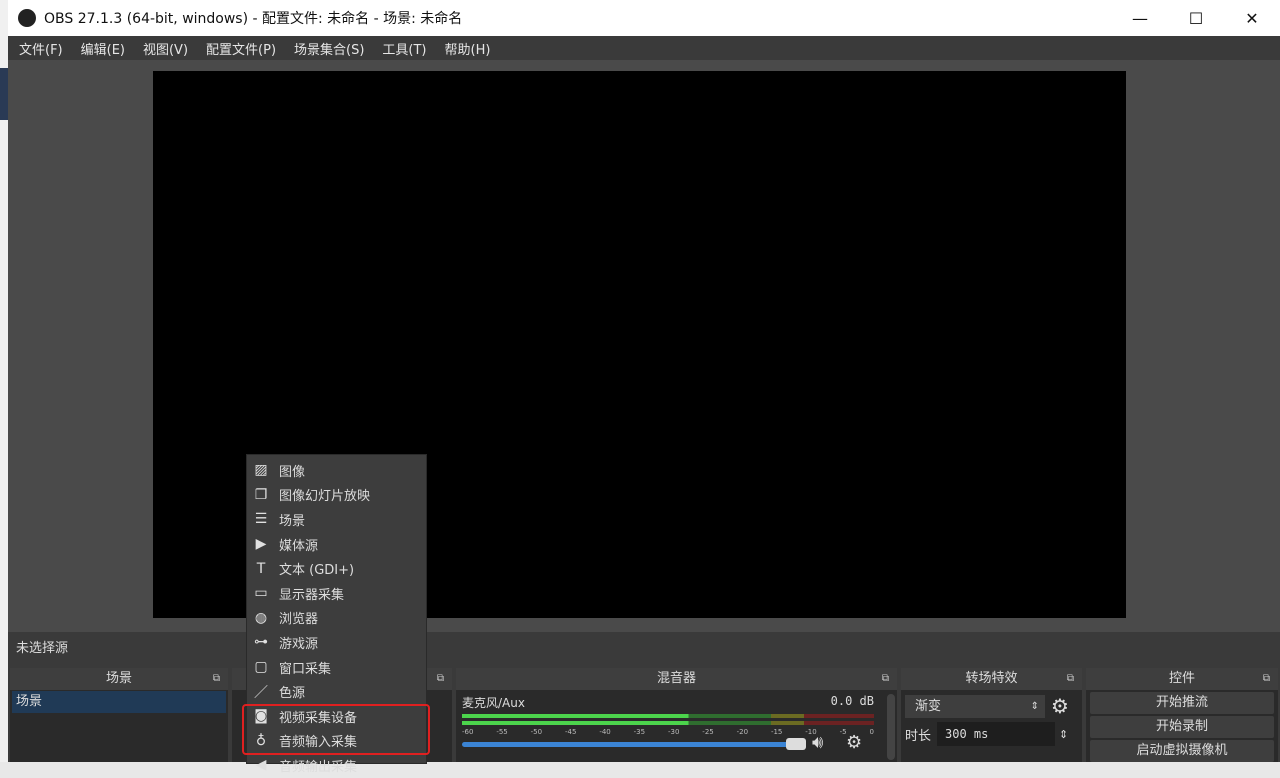 This screenshot has width=1280, height=778. Describe the element at coordinates (570, 732) in the screenshot. I see `meter-tick: -45` at that location.